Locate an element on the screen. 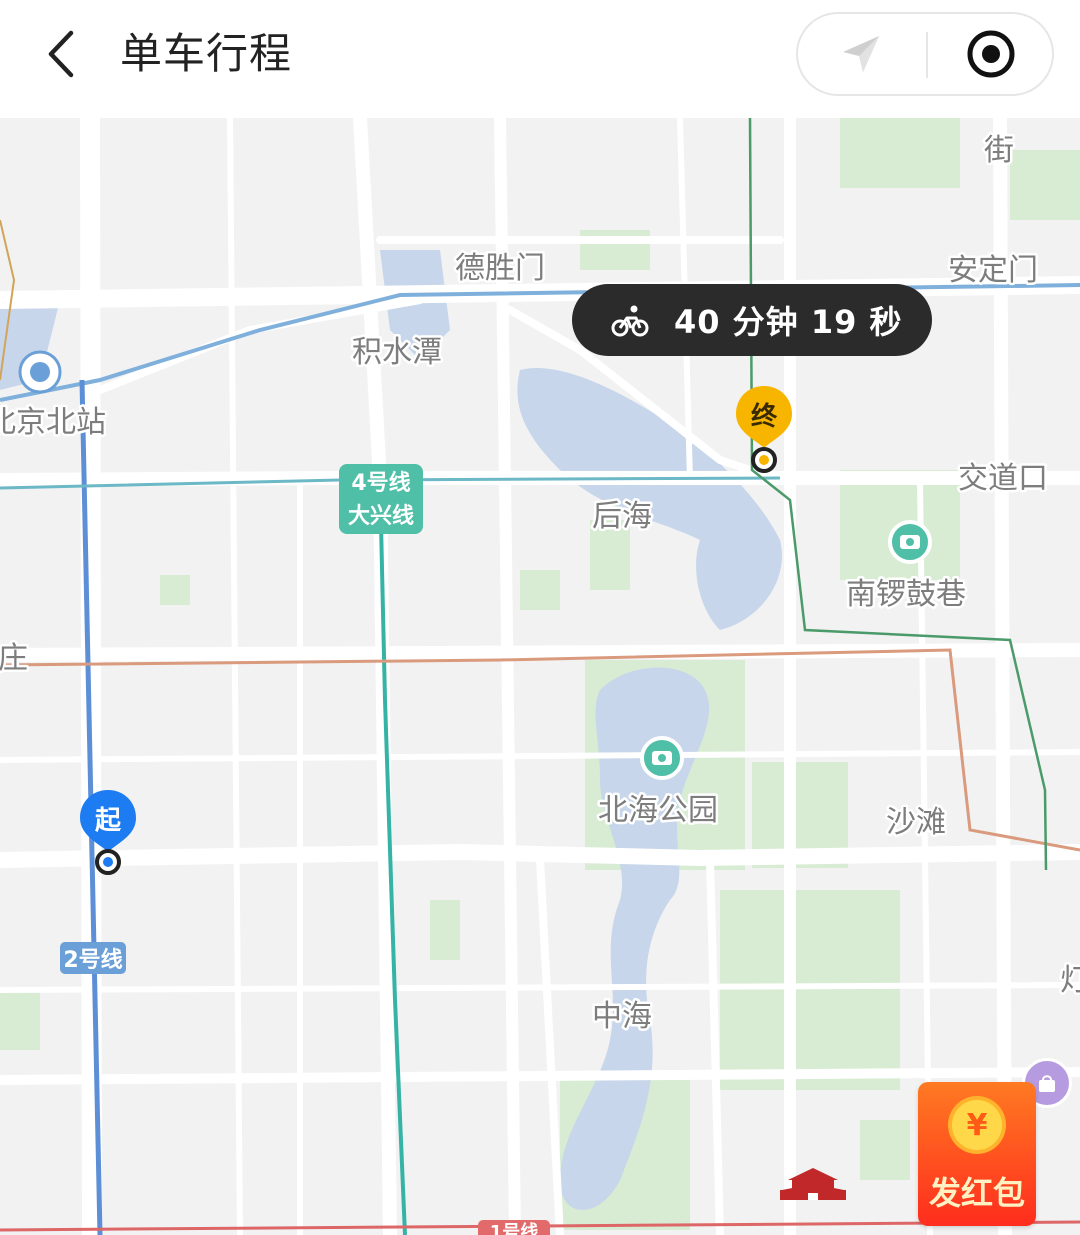 The width and height of the screenshot is (1080, 1235). tiananmen-icon is located at coordinates (813, 1184).